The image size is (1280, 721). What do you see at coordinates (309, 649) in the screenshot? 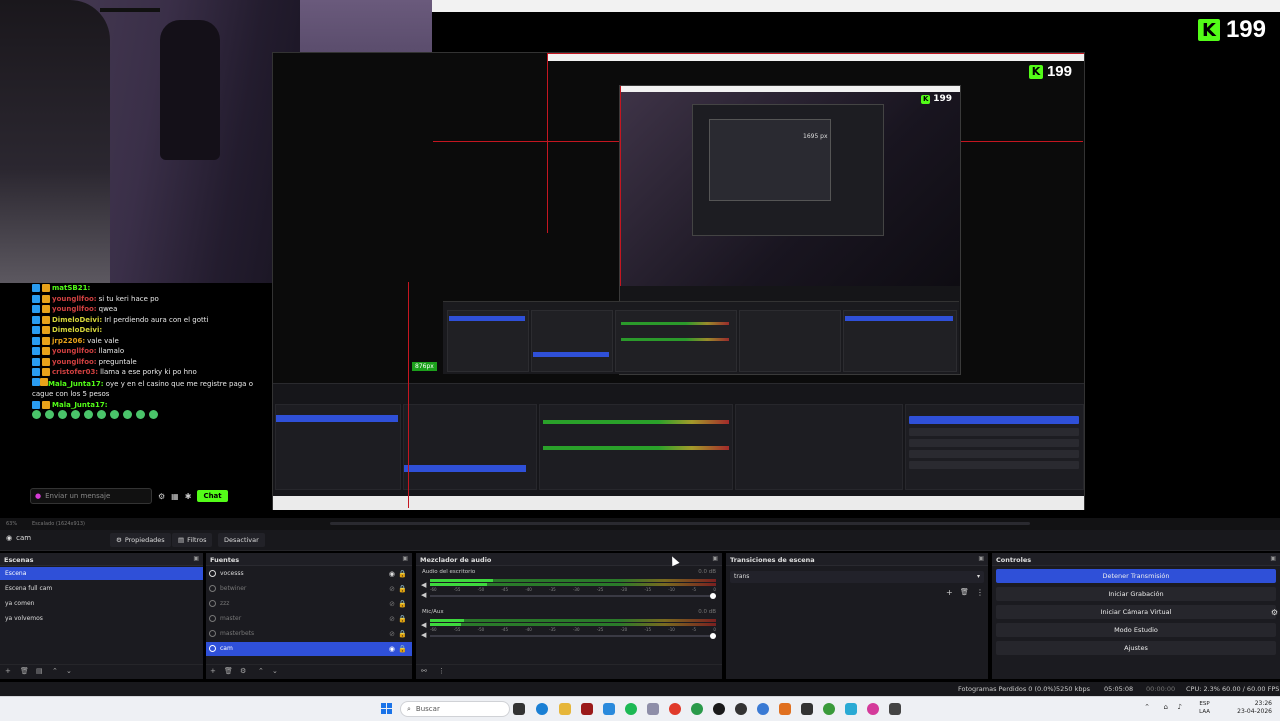
I see `source-item: cam ◉ 🔒` at bounding box center [309, 649].